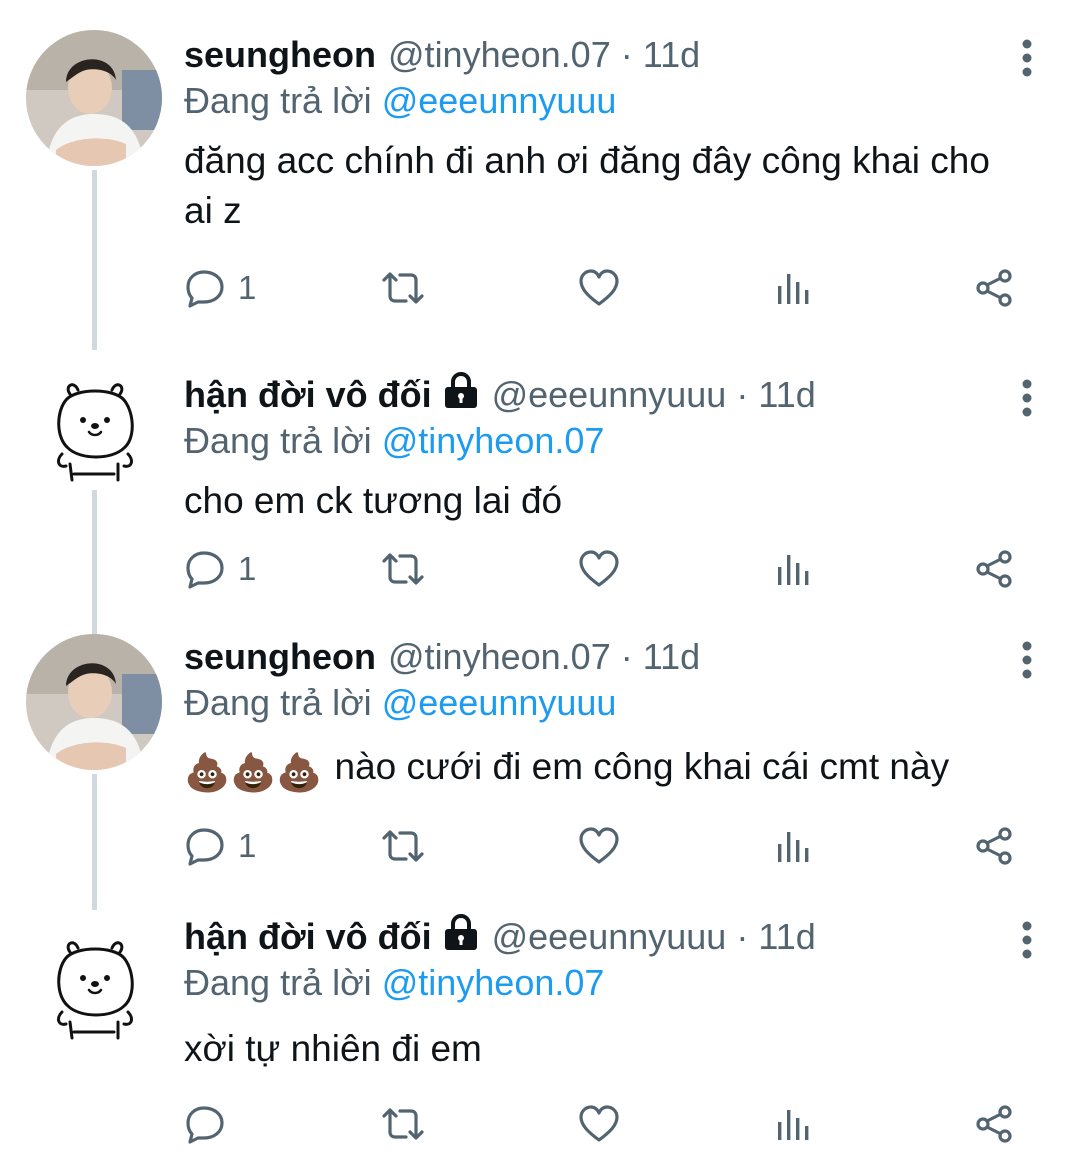  What do you see at coordinates (373, 500) in the screenshot?
I see `tweet-text: cho em ck tương lai đó` at bounding box center [373, 500].